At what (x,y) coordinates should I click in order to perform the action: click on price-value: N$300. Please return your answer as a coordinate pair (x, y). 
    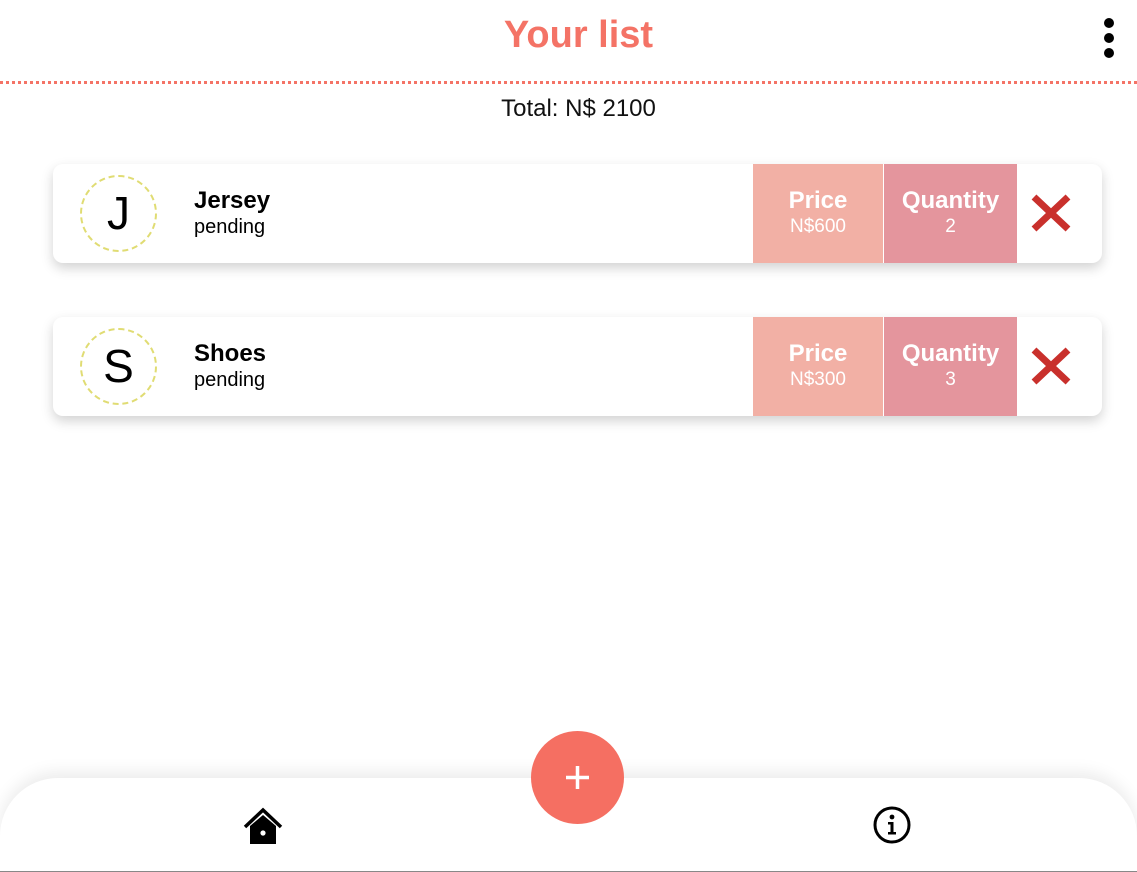
    Looking at the image, I should click on (818, 379).